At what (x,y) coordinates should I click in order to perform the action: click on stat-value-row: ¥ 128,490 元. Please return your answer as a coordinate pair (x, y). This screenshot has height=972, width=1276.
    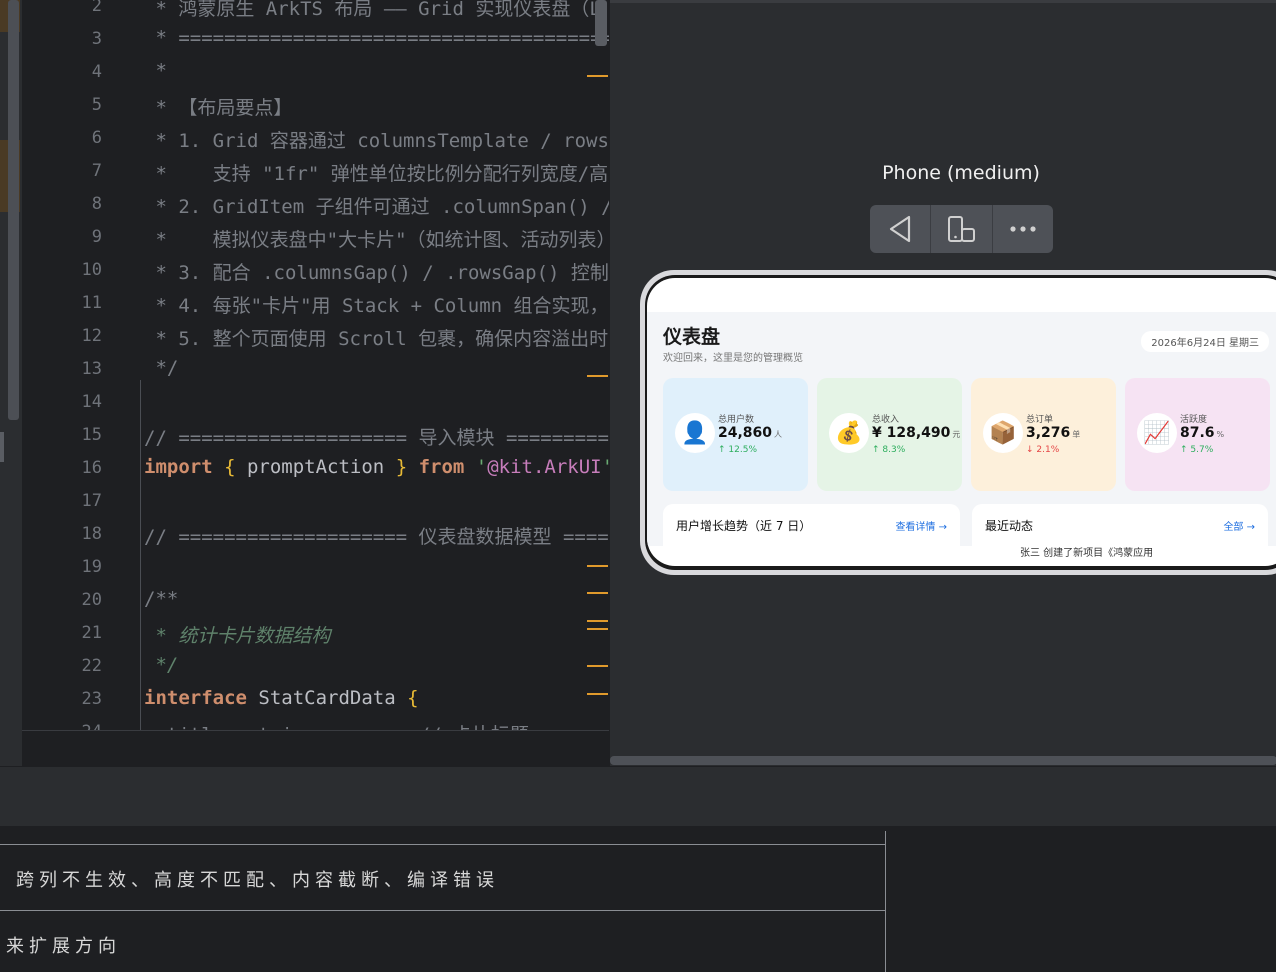
    Looking at the image, I should click on (916, 433).